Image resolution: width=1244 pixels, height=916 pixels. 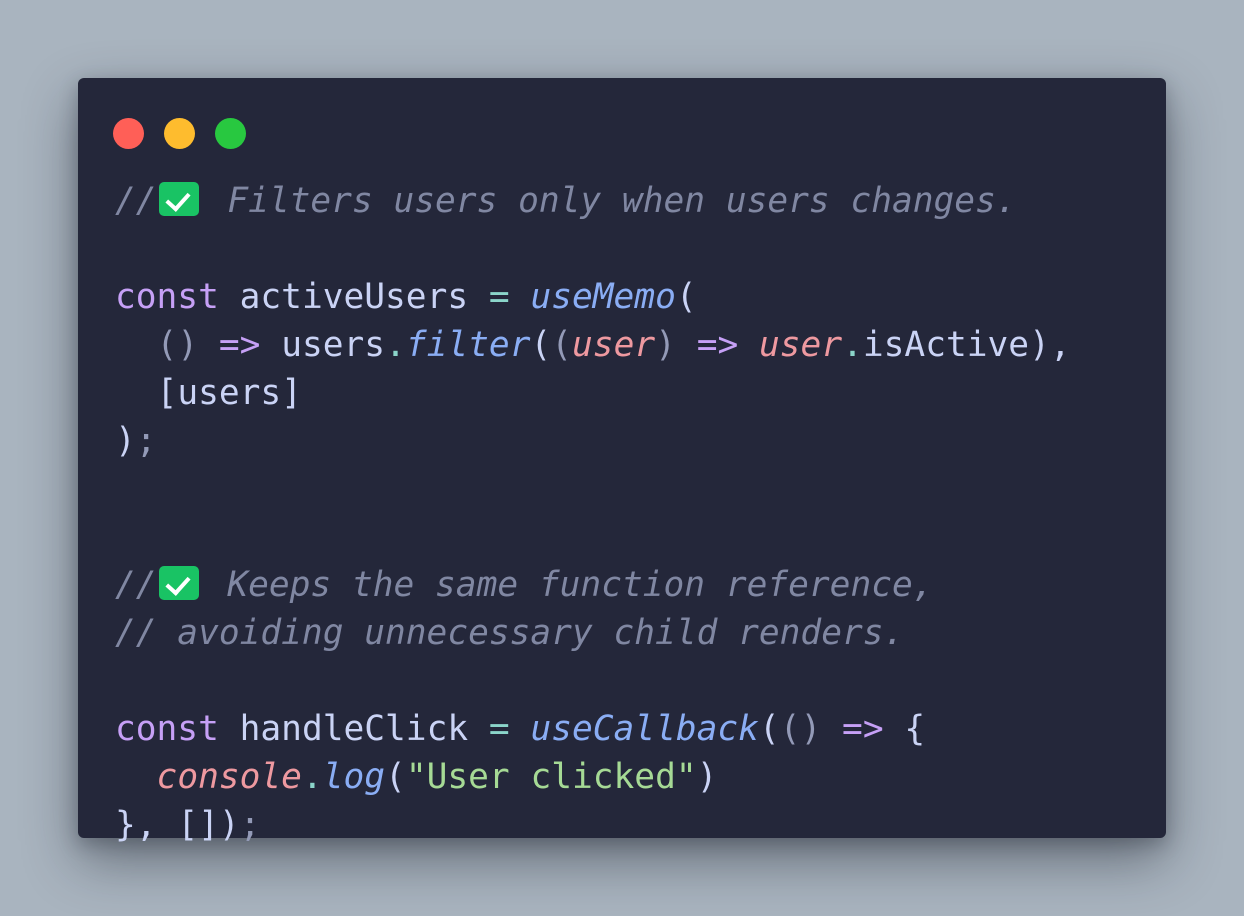 What do you see at coordinates (229, 825) in the screenshot?
I see `close-paren-last: )` at bounding box center [229, 825].